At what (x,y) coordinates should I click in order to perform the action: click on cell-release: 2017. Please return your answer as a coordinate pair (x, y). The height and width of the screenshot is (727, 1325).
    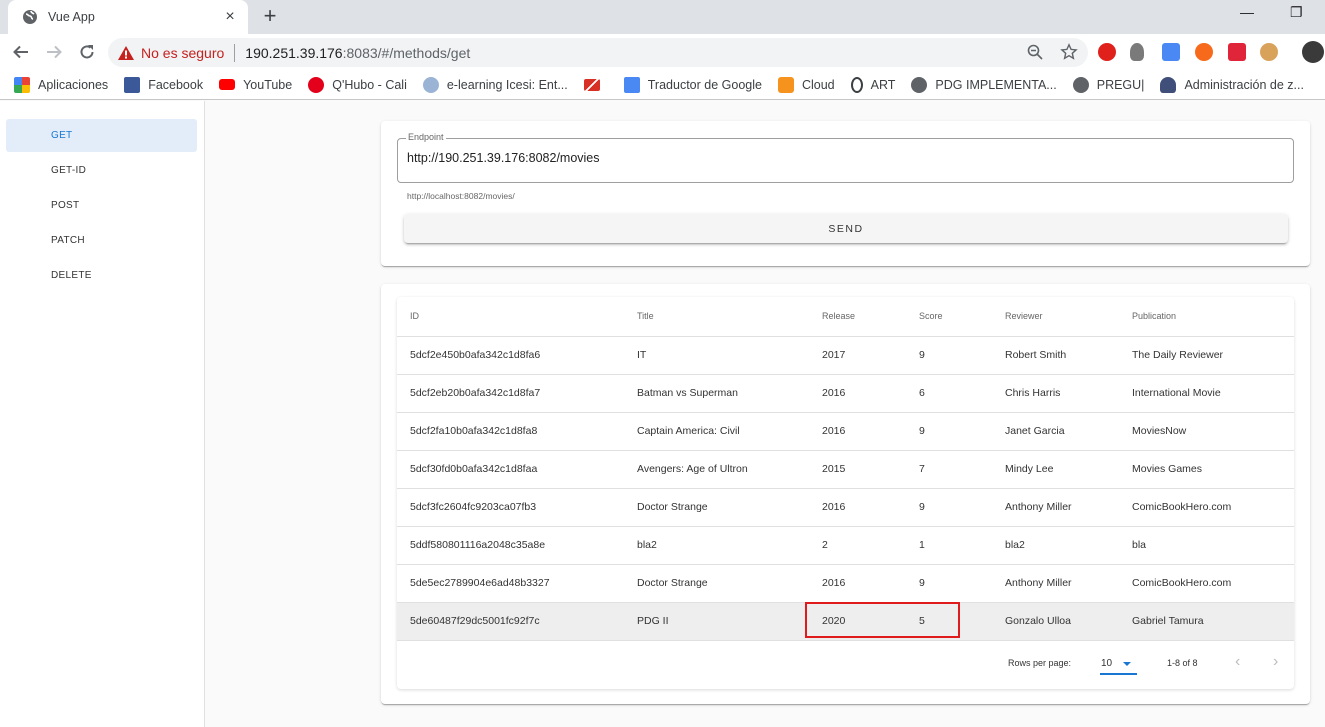
    Looking at the image, I should click on (870, 355).